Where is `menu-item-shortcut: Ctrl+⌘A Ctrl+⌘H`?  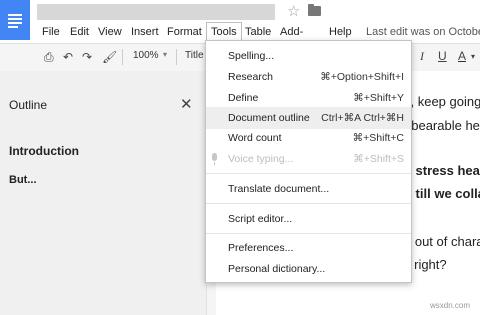
menu-item-shortcut: Ctrl+⌘A Ctrl+⌘H is located at coordinates (362, 118).